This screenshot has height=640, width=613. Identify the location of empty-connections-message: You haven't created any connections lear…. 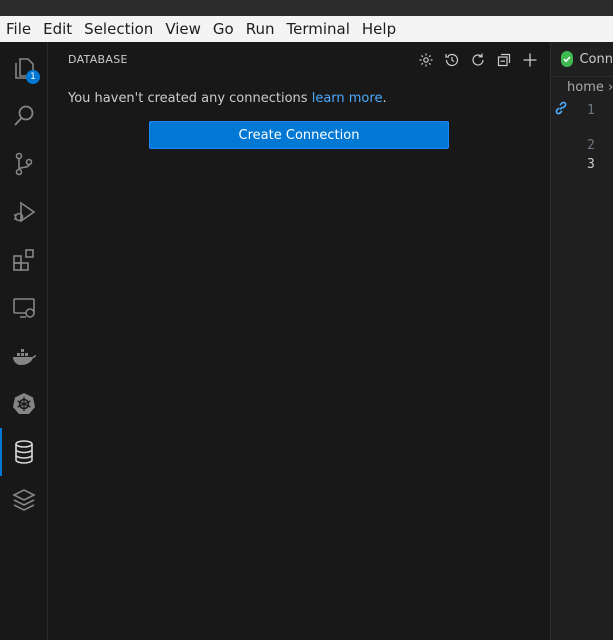
(227, 98).